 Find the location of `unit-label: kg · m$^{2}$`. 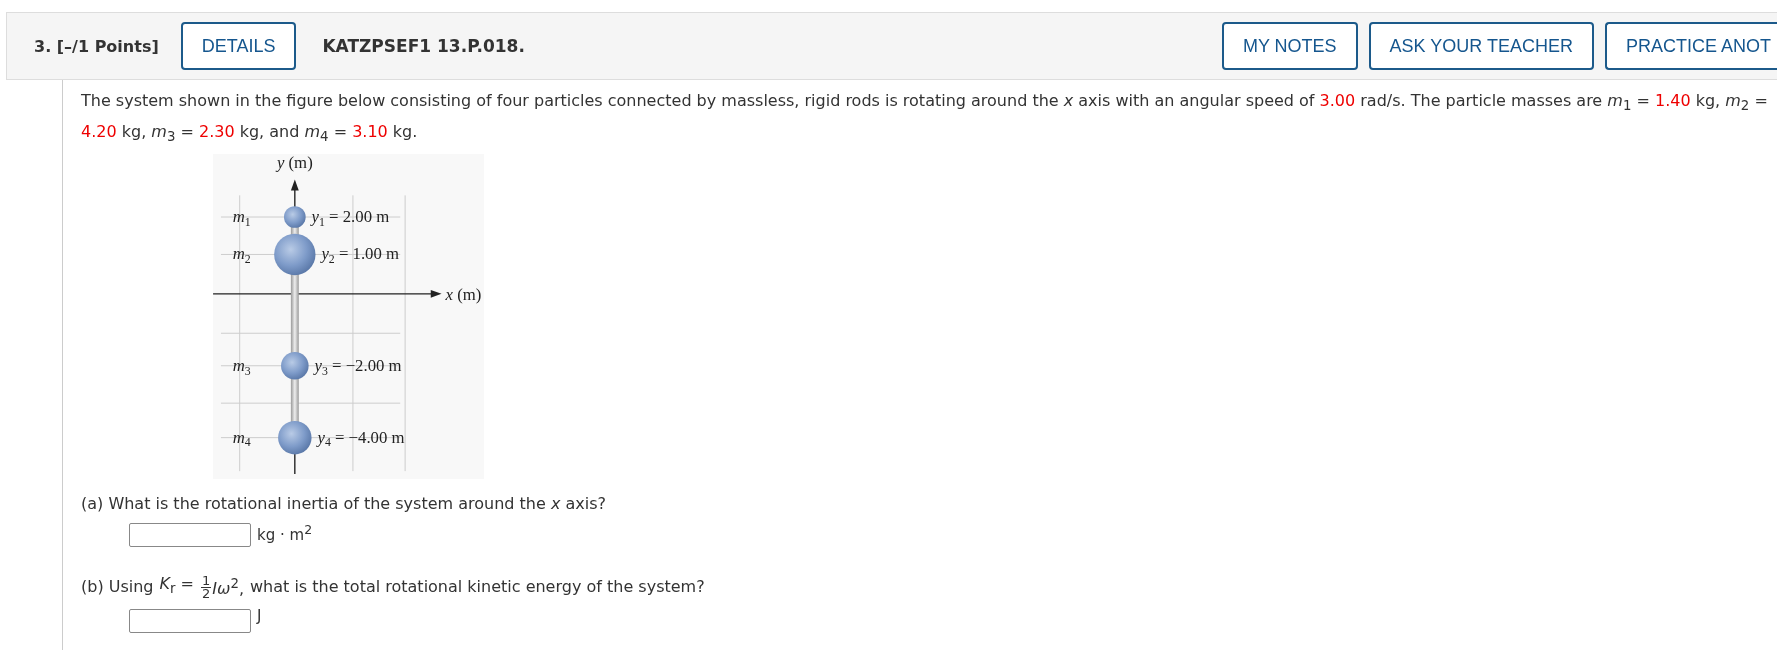

unit-label: kg · m$^{2}$ is located at coordinates (285, 534).